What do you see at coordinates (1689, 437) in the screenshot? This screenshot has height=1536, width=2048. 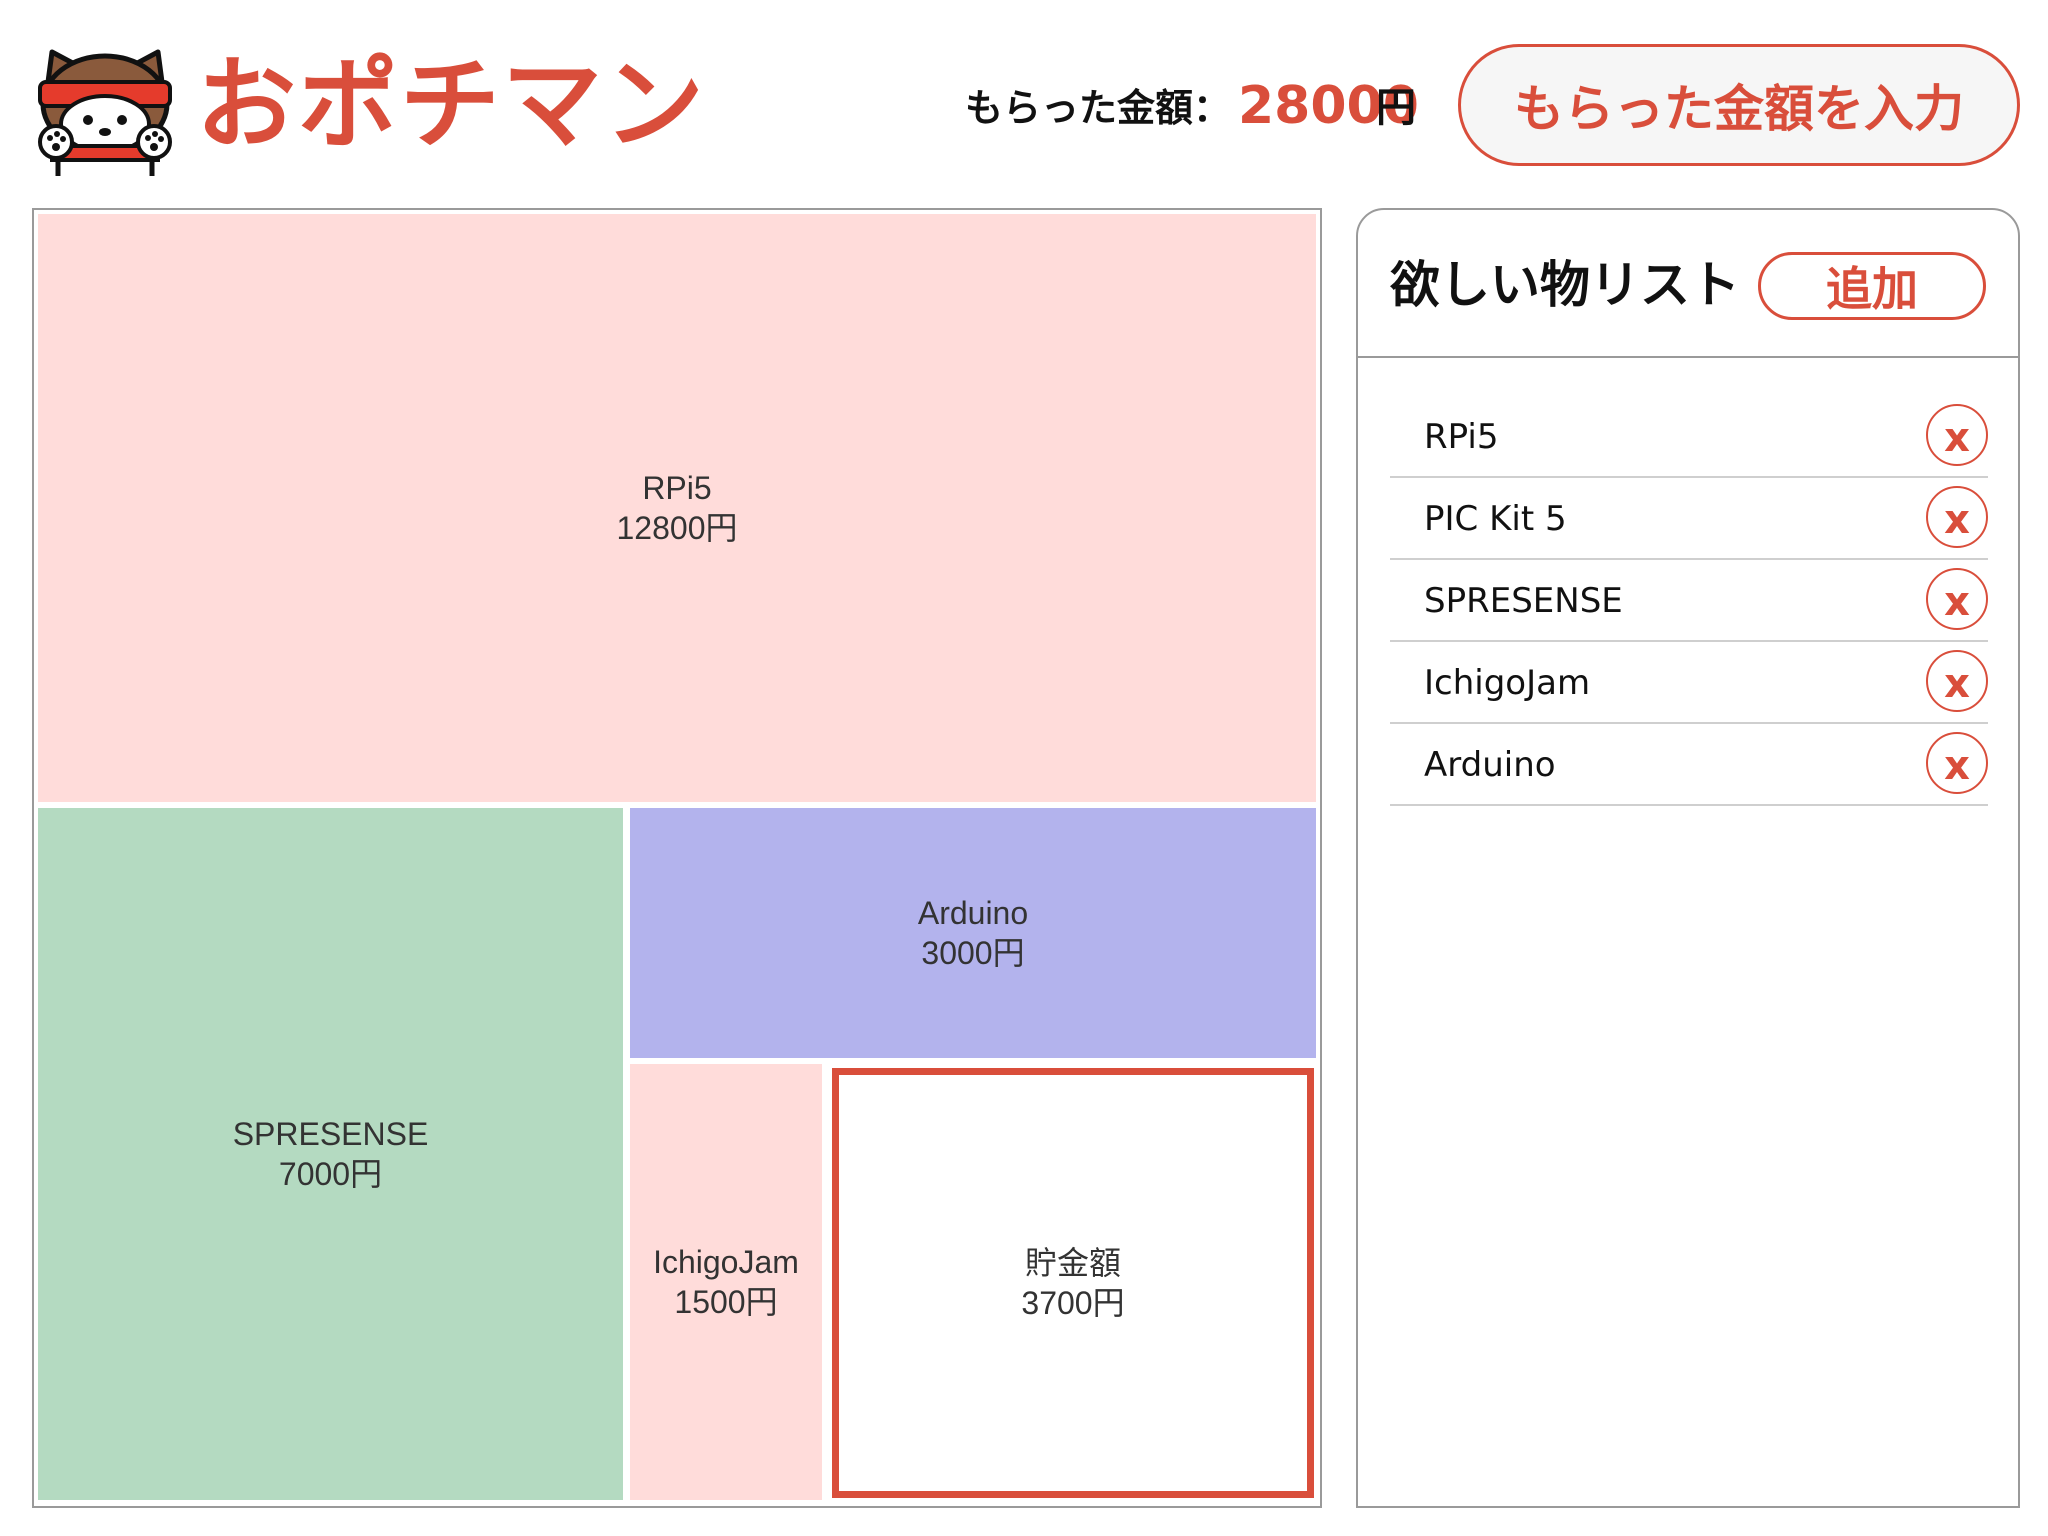 I see `list-item: RPi5 x` at bounding box center [1689, 437].